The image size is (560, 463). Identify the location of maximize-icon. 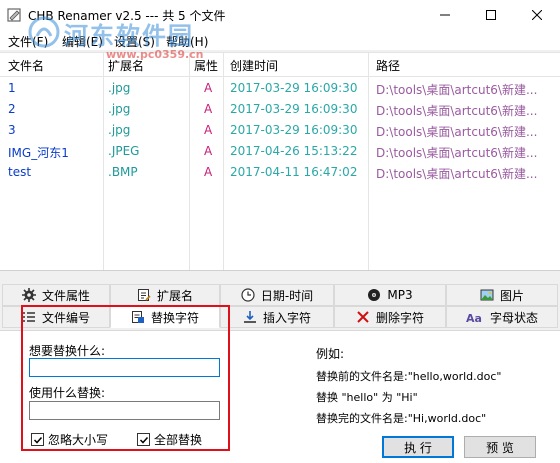
(491, 15).